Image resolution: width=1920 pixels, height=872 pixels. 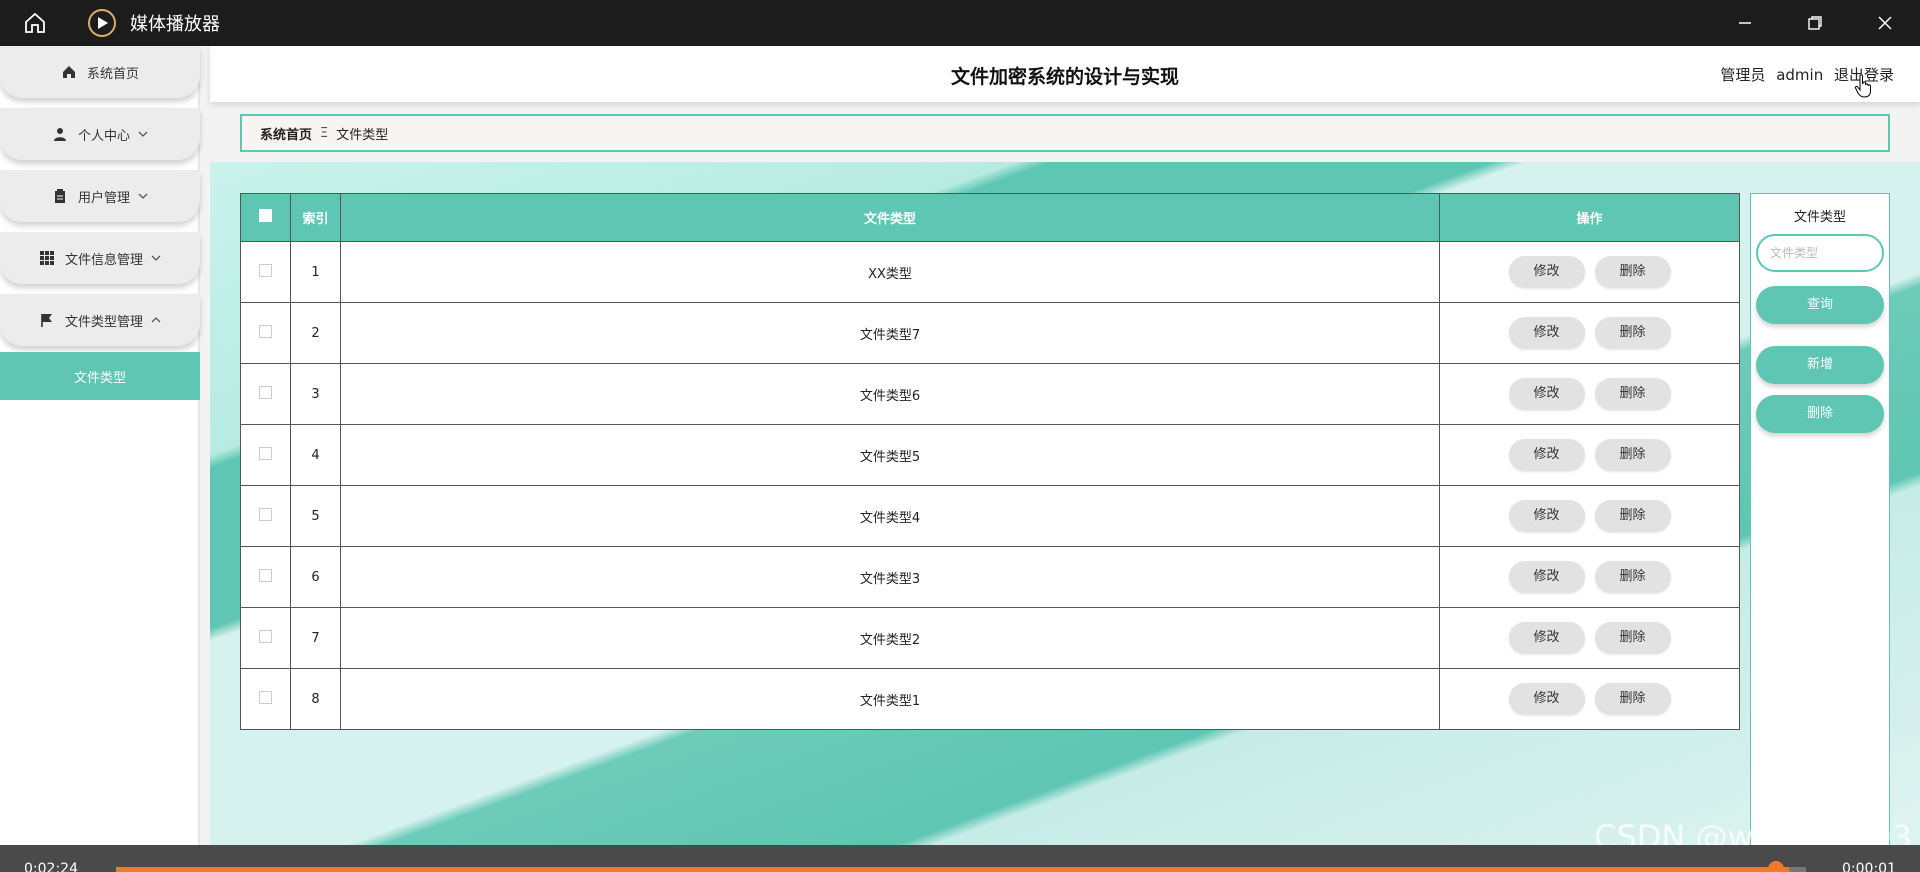 What do you see at coordinates (960, 858) in the screenshot?
I see `media-control-bar: 0:02:24 0:00:01` at bounding box center [960, 858].